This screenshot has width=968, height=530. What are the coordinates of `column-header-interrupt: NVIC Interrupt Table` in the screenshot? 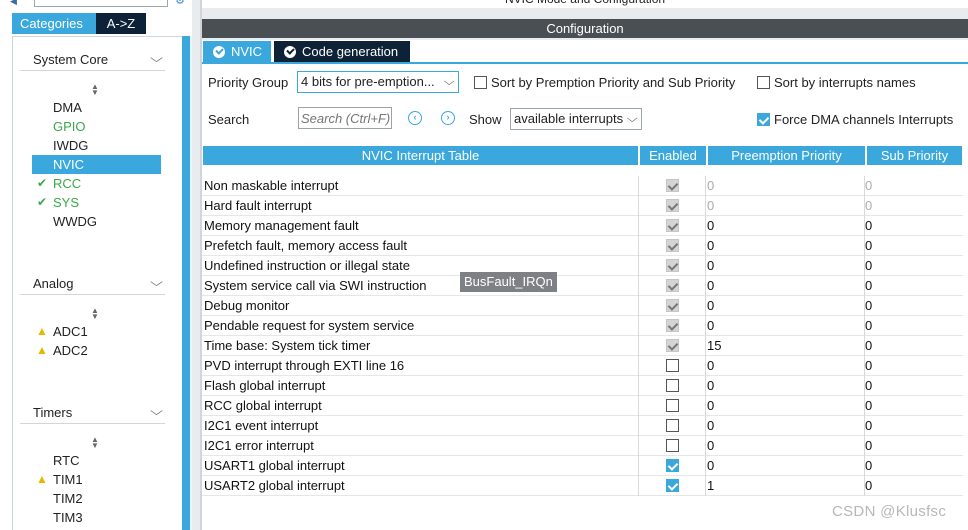 It's located at (420, 155).